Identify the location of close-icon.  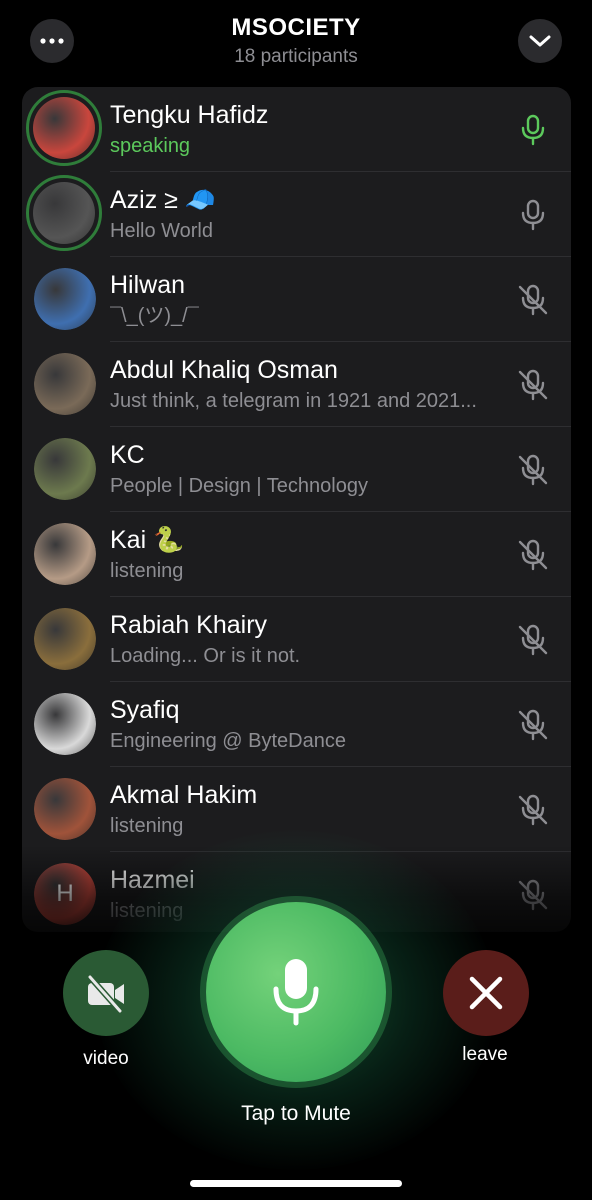
(486, 993).